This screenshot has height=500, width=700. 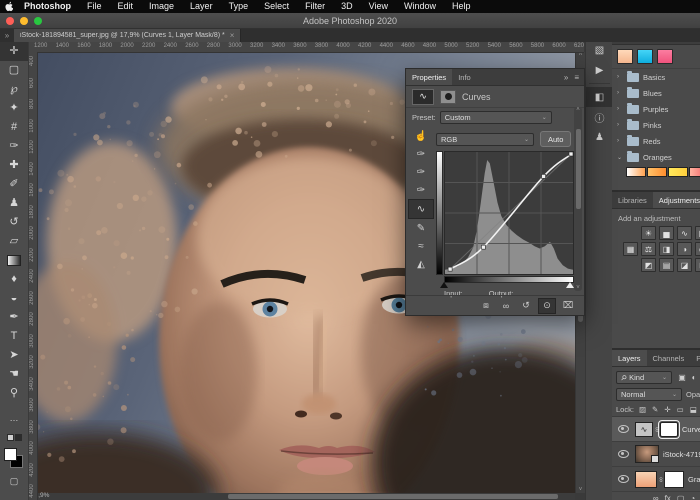 I want to click on curves-icon: ∿, so click(x=684, y=233).